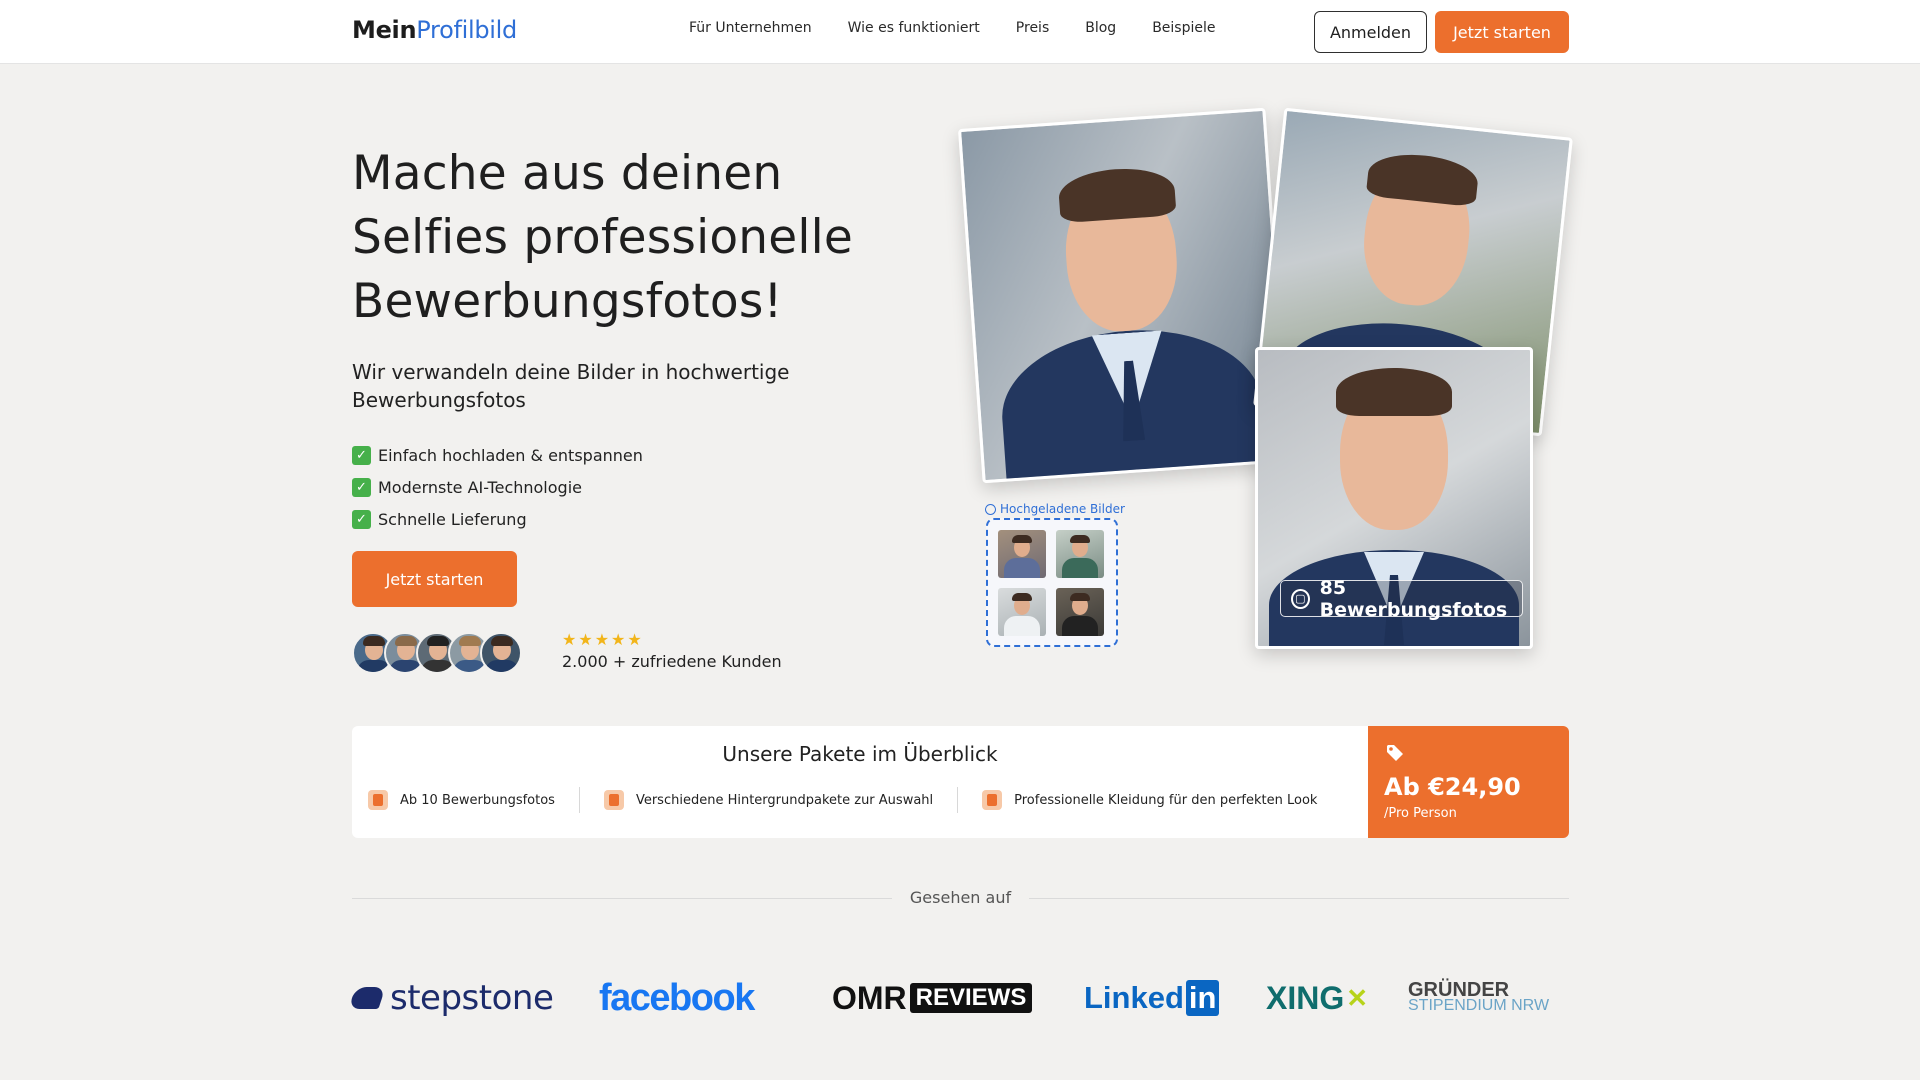 This screenshot has height=1080, width=1920. What do you see at coordinates (367, 998) in the screenshot?
I see `stepstone-mark-icon` at bounding box center [367, 998].